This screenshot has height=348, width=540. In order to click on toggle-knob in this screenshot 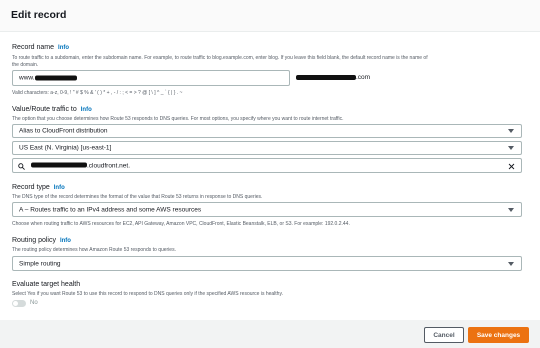, I will do `click(15, 303)`.